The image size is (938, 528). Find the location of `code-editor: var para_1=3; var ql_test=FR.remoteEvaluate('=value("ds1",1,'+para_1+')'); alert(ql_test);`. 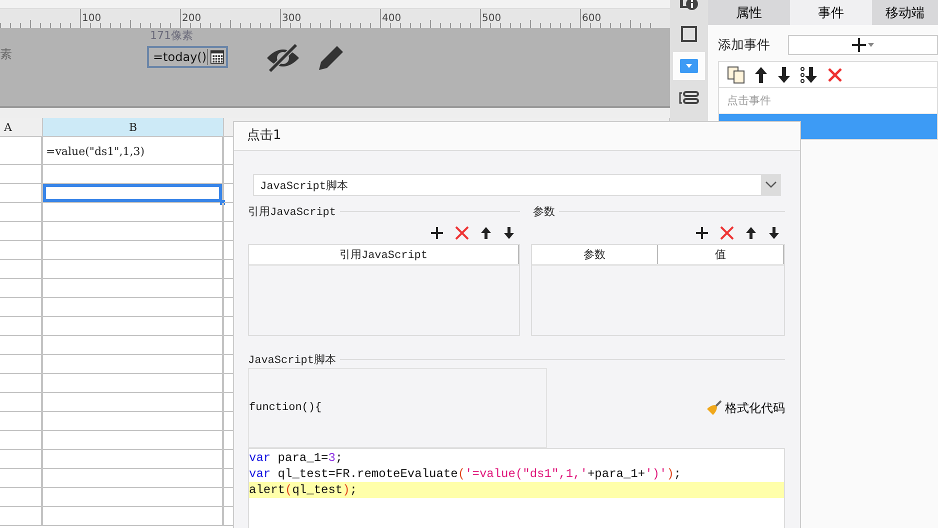

code-editor: var para_1=3; var ql_test=FR.remoteEvaluate('=value("ds1",1,'+para_1+')'); alert(ql_test); is located at coordinates (516, 488).